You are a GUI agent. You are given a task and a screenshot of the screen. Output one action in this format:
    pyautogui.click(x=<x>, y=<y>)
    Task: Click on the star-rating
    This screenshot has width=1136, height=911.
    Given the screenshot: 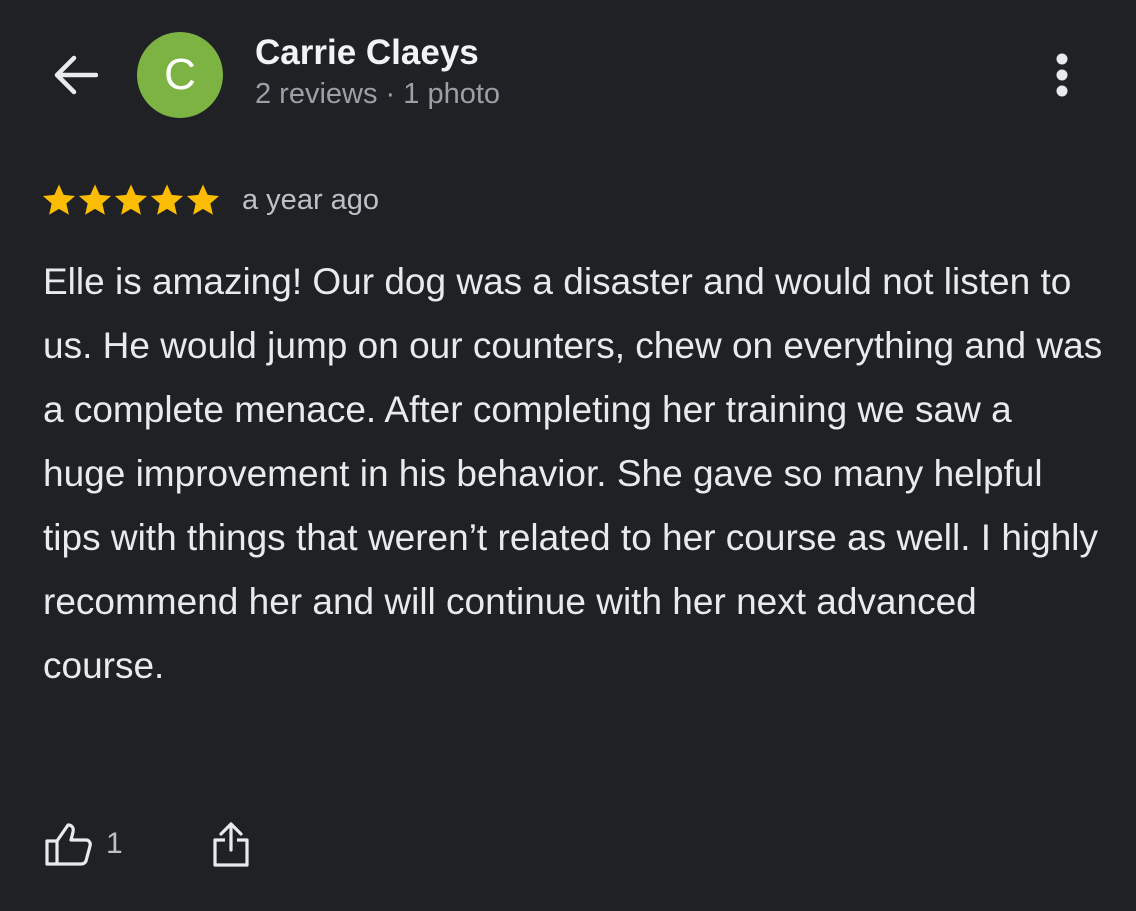 What is the action you would take?
    pyautogui.click(x=131, y=200)
    